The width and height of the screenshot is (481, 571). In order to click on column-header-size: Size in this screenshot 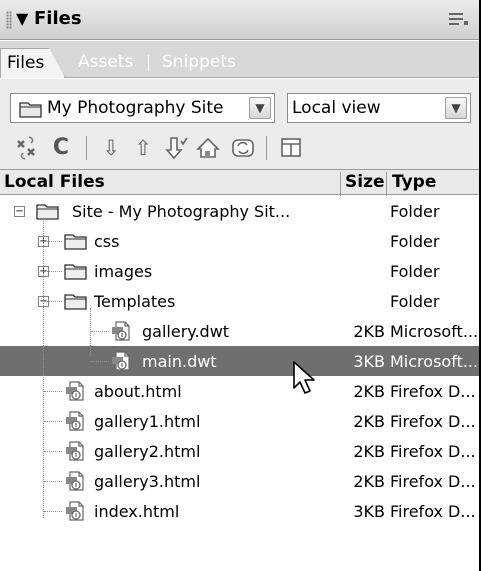, I will do `click(365, 182)`.